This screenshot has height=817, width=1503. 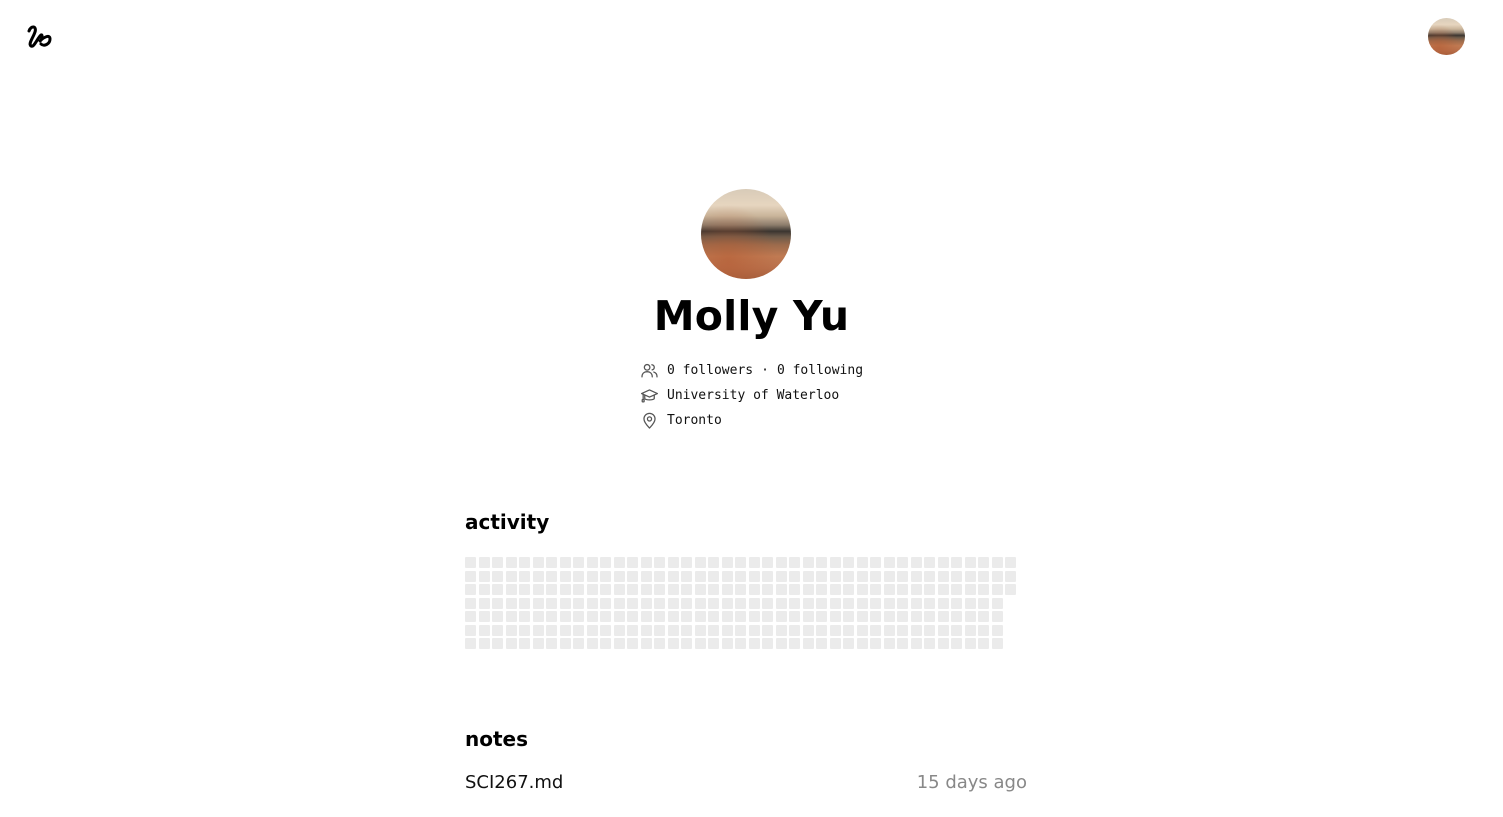 What do you see at coordinates (710, 370) in the screenshot?
I see `followers-link: 0 followers` at bounding box center [710, 370].